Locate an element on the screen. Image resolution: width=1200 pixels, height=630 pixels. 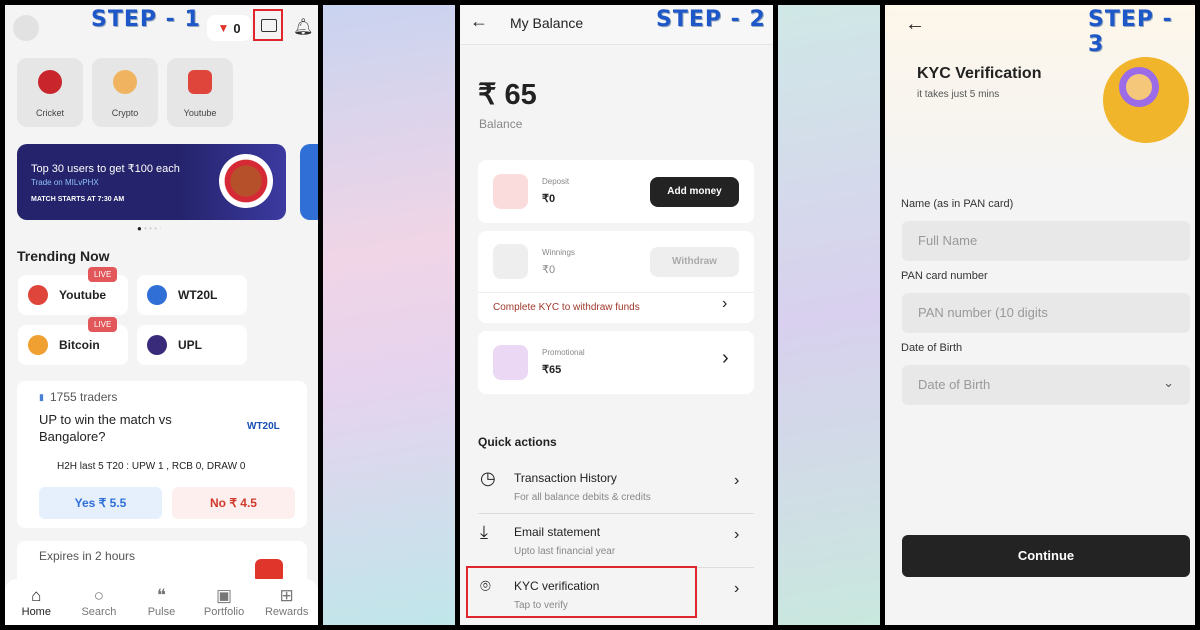
cricket-ball-icon is located at coordinates (50, 82).